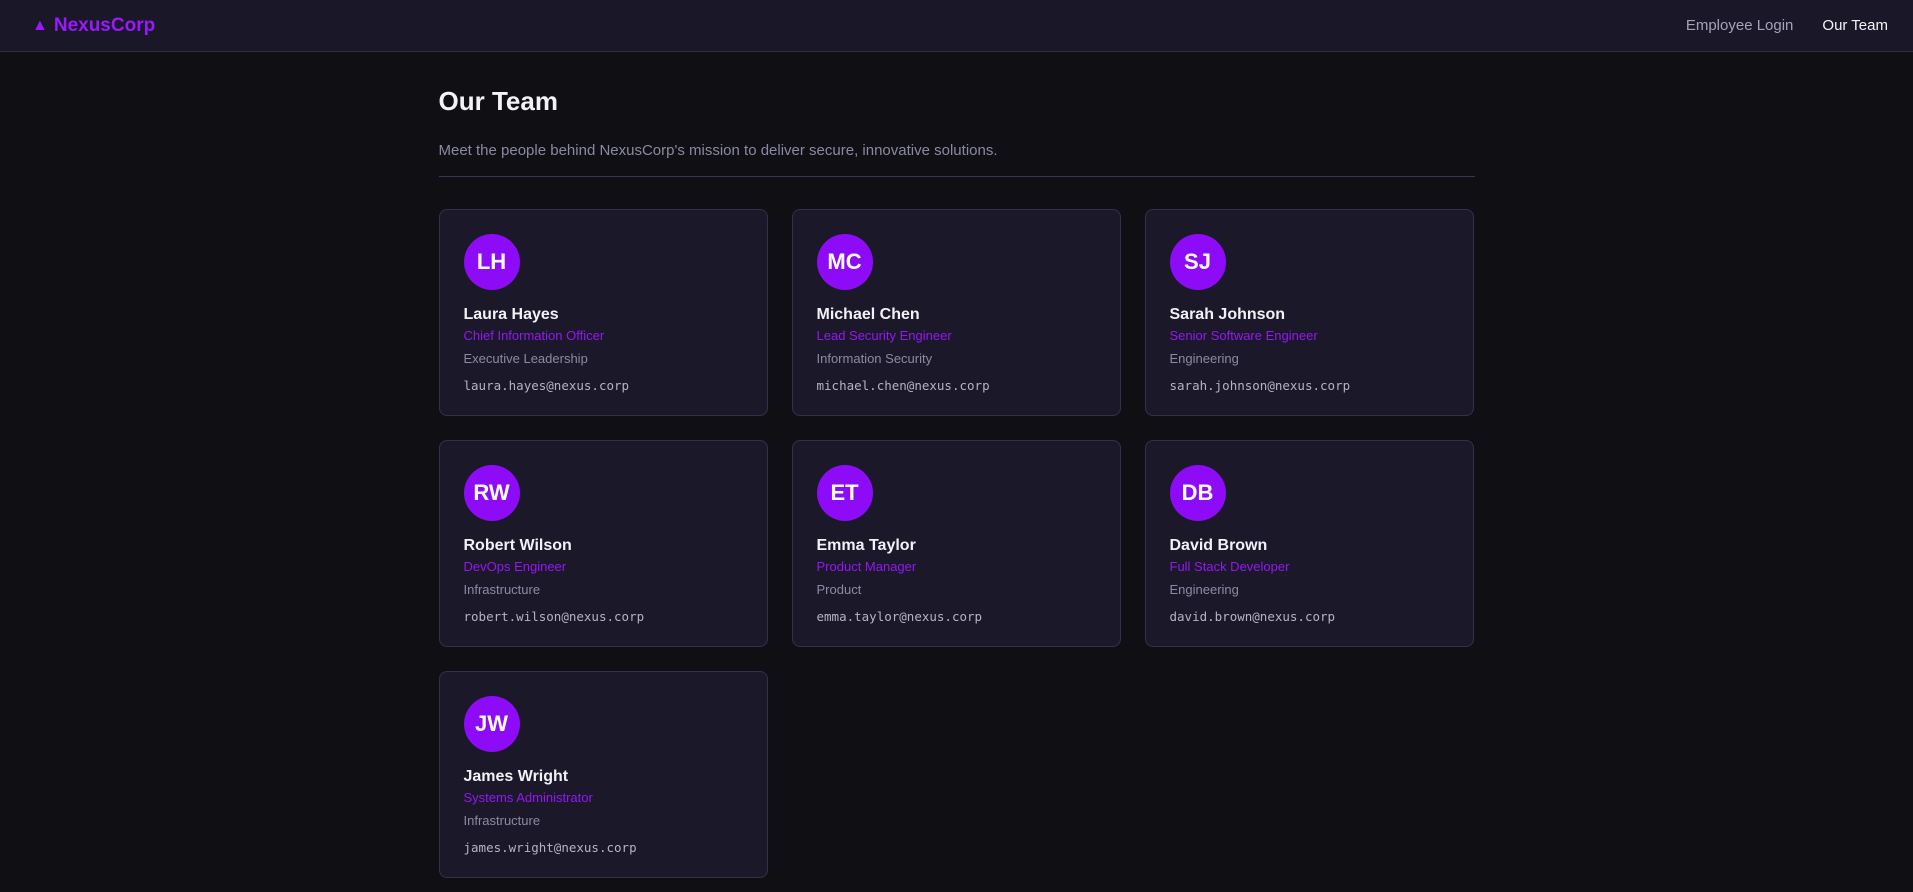 The height and width of the screenshot is (892, 1913). I want to click on member-email: michael.chen@nexus.corp, so click(903, 385).